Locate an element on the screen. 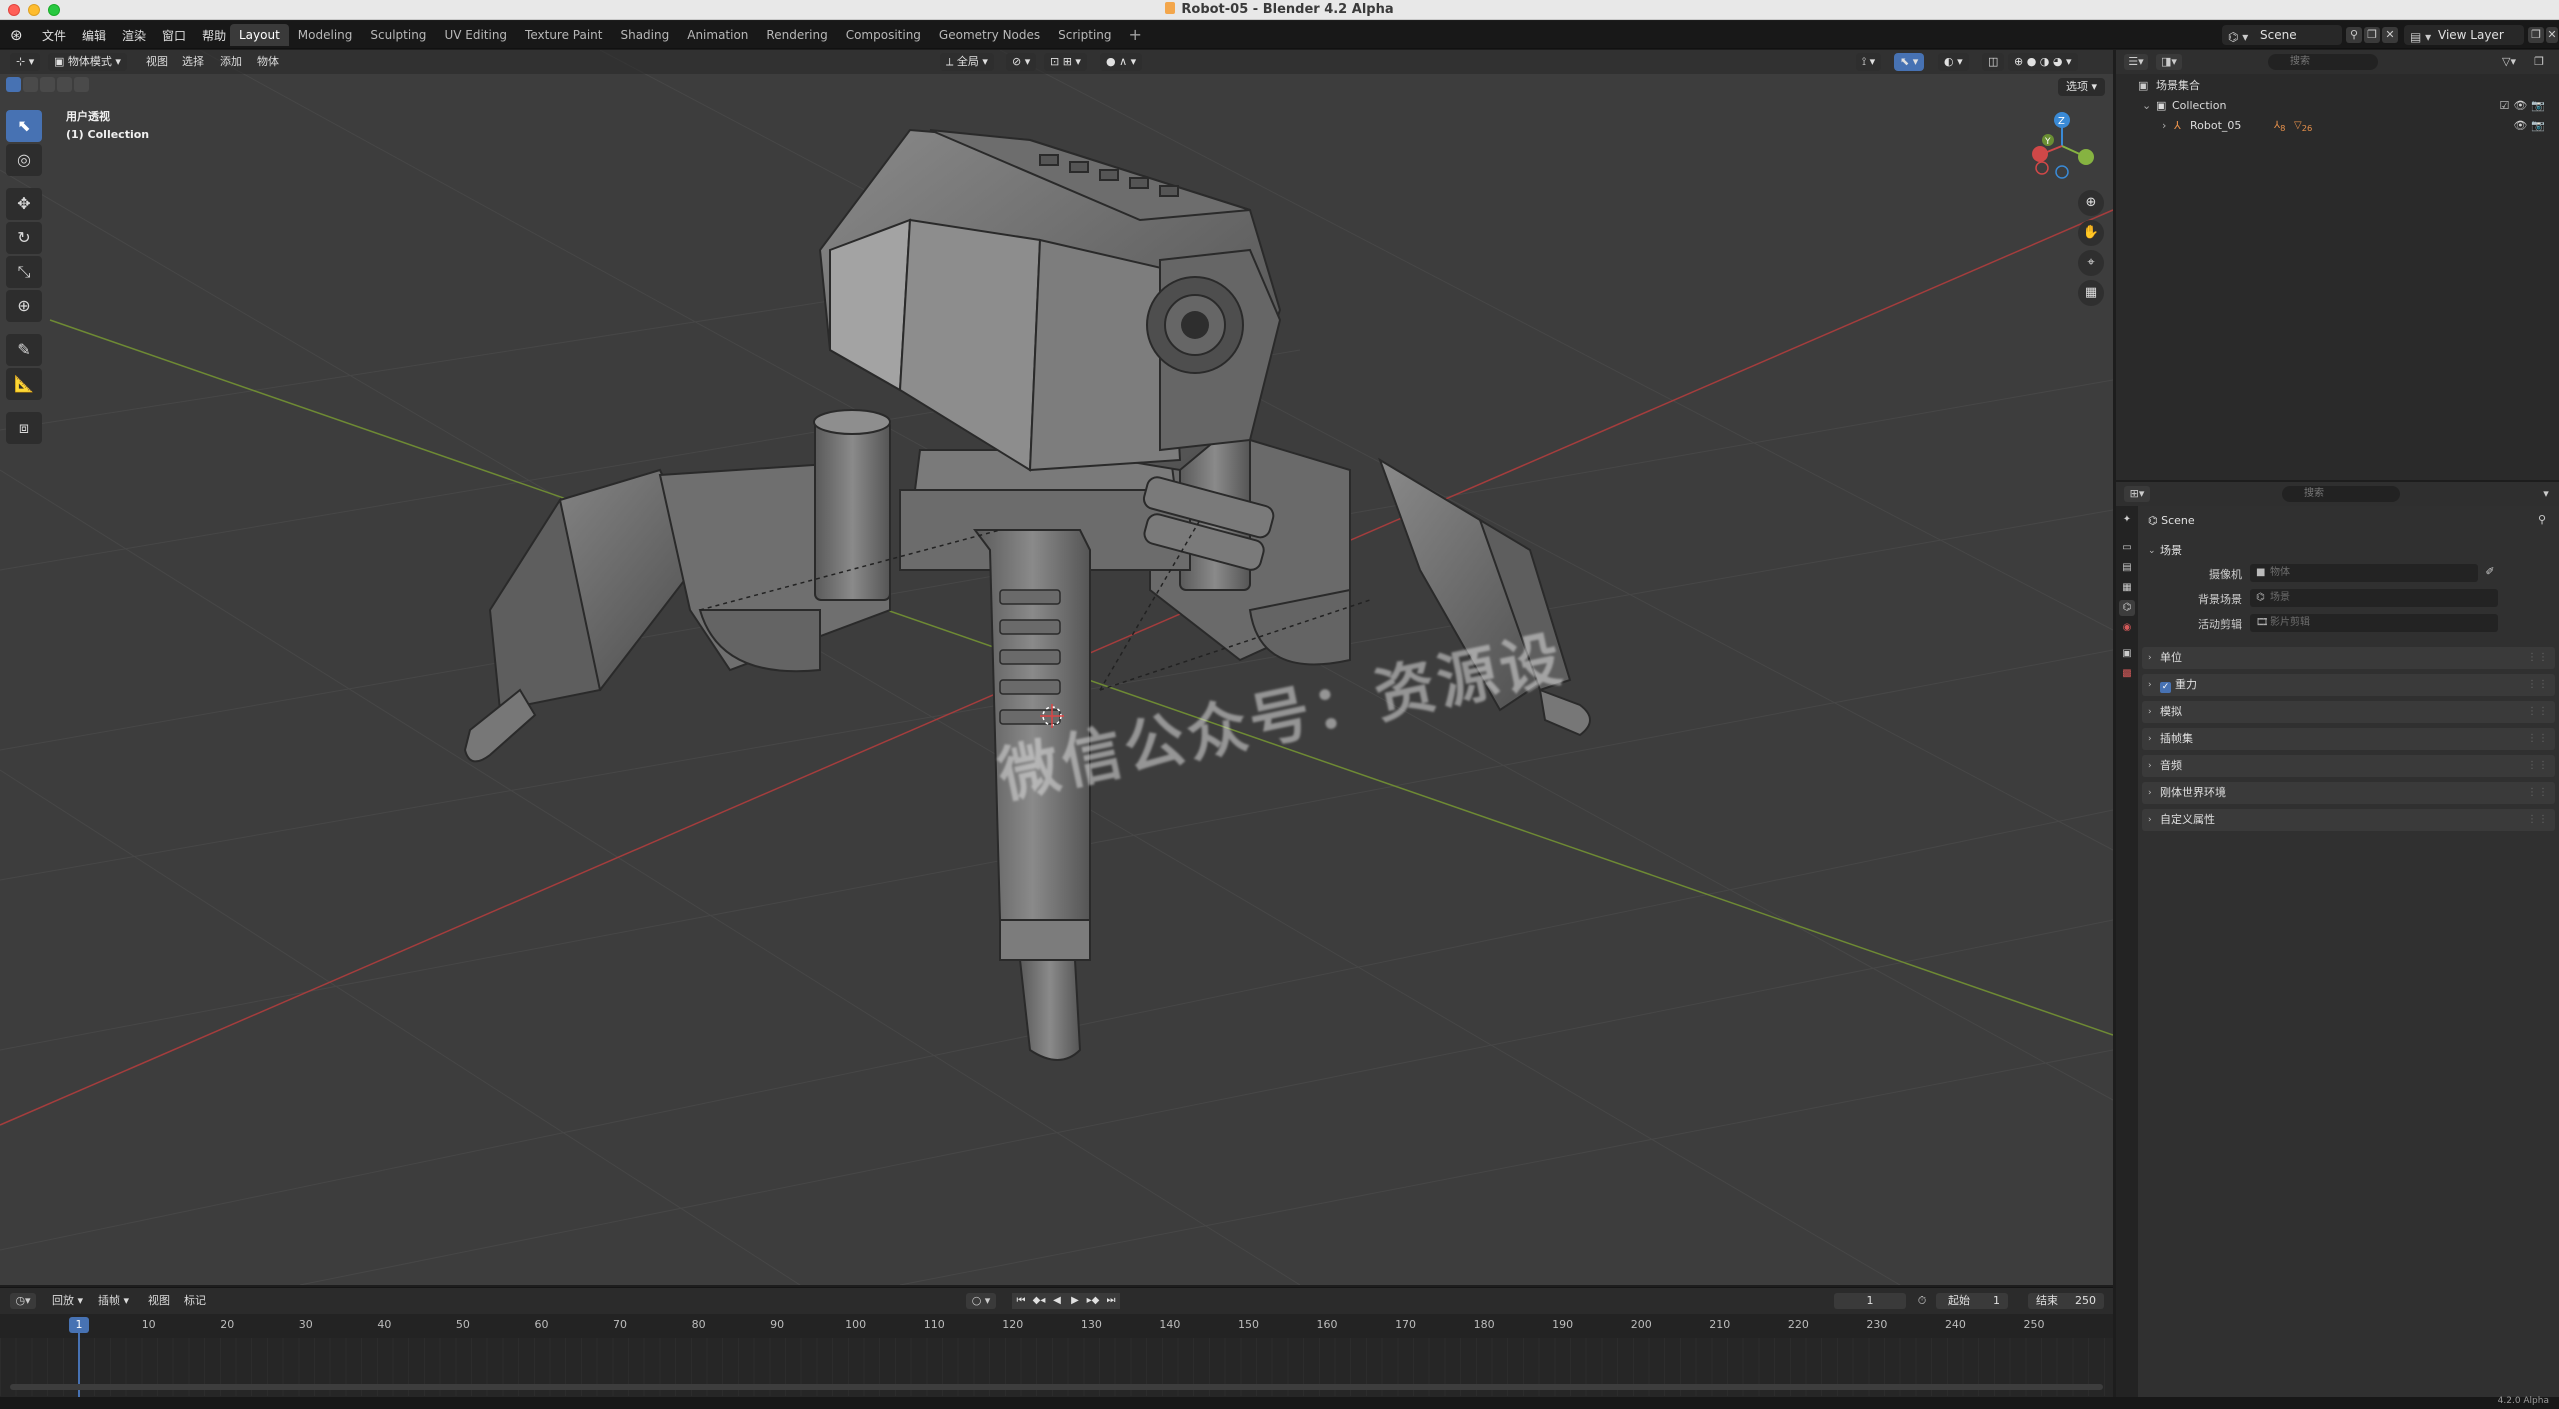 Image resolution: width=2559 pixels, height=1409 pixels. annotate-tool-icon: ✎ is located at coordinates (24, 350).